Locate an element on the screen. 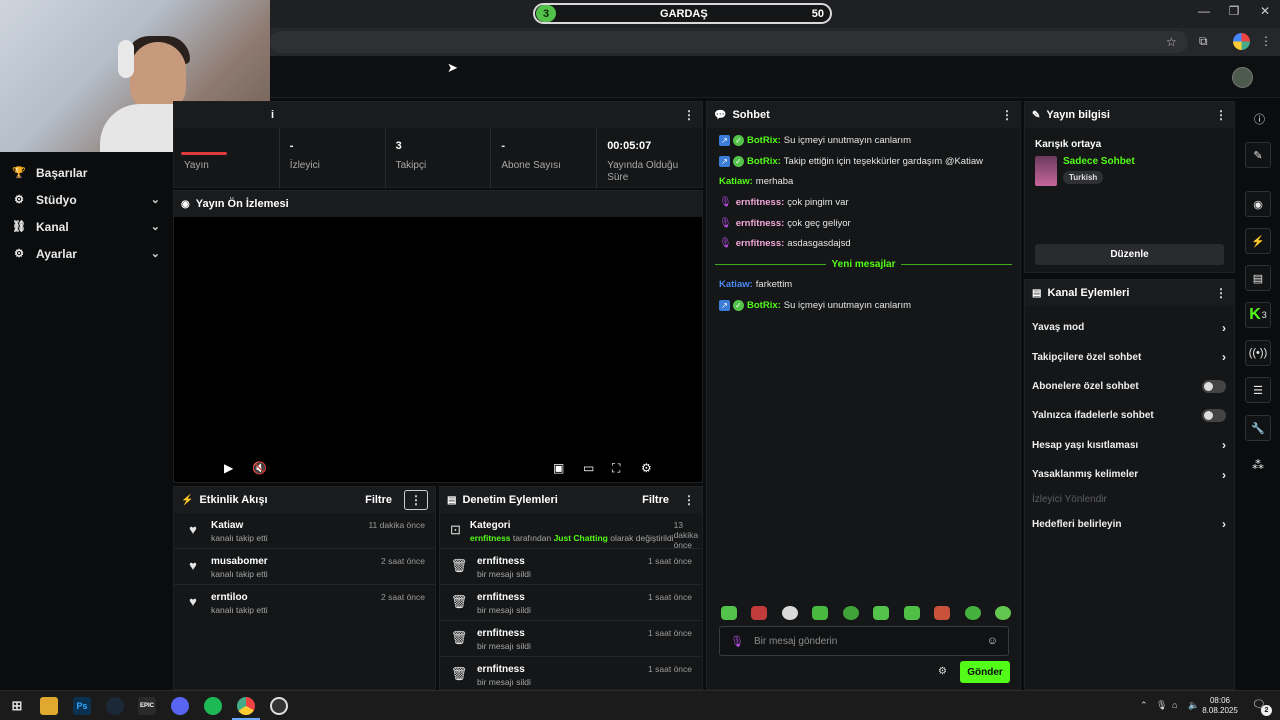  steam-icon is located at coordinates (115, 706).